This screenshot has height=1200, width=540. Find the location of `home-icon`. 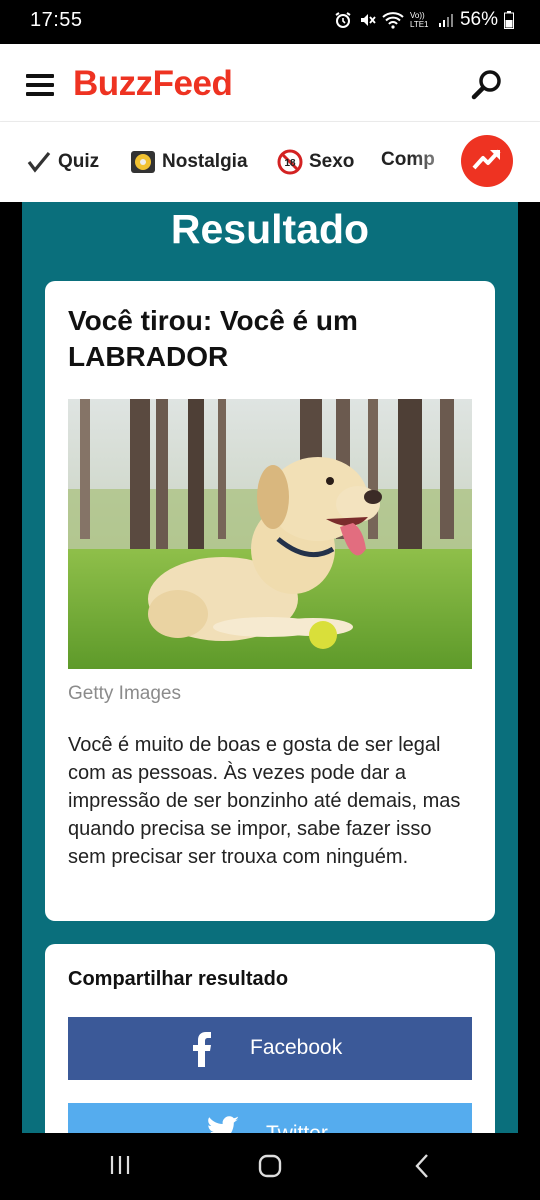

home-icon is located at coordinates (270, 1168).